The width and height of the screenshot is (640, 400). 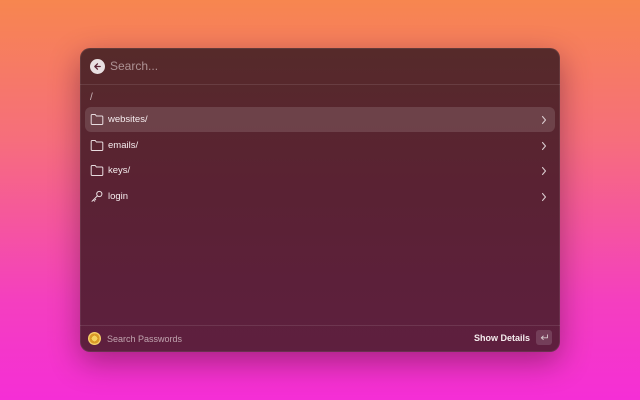 I want to click on list-item-keys: keys/, so click(x=320, y=170).